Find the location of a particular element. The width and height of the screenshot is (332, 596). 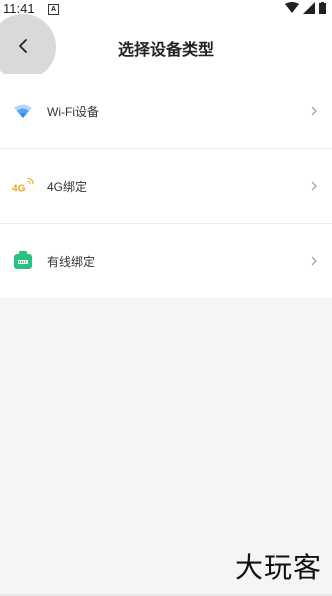

device-type-label: 4G绑定 is located at coordinates (67, 186).